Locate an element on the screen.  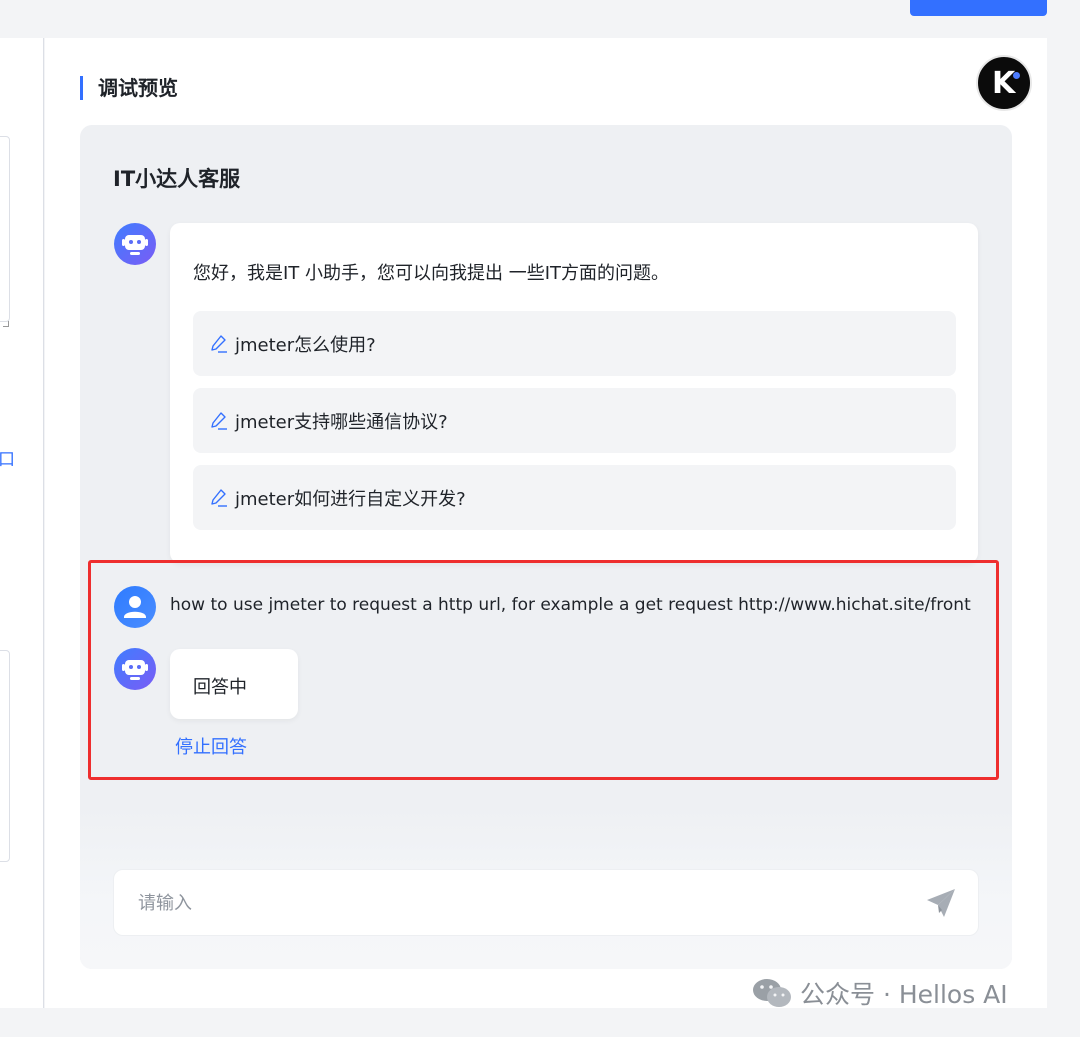
welcome-message: 您好，我是IT 小助手，您可以向我提出 一些IT方面的问题。 is located at coordinates (431, 273).